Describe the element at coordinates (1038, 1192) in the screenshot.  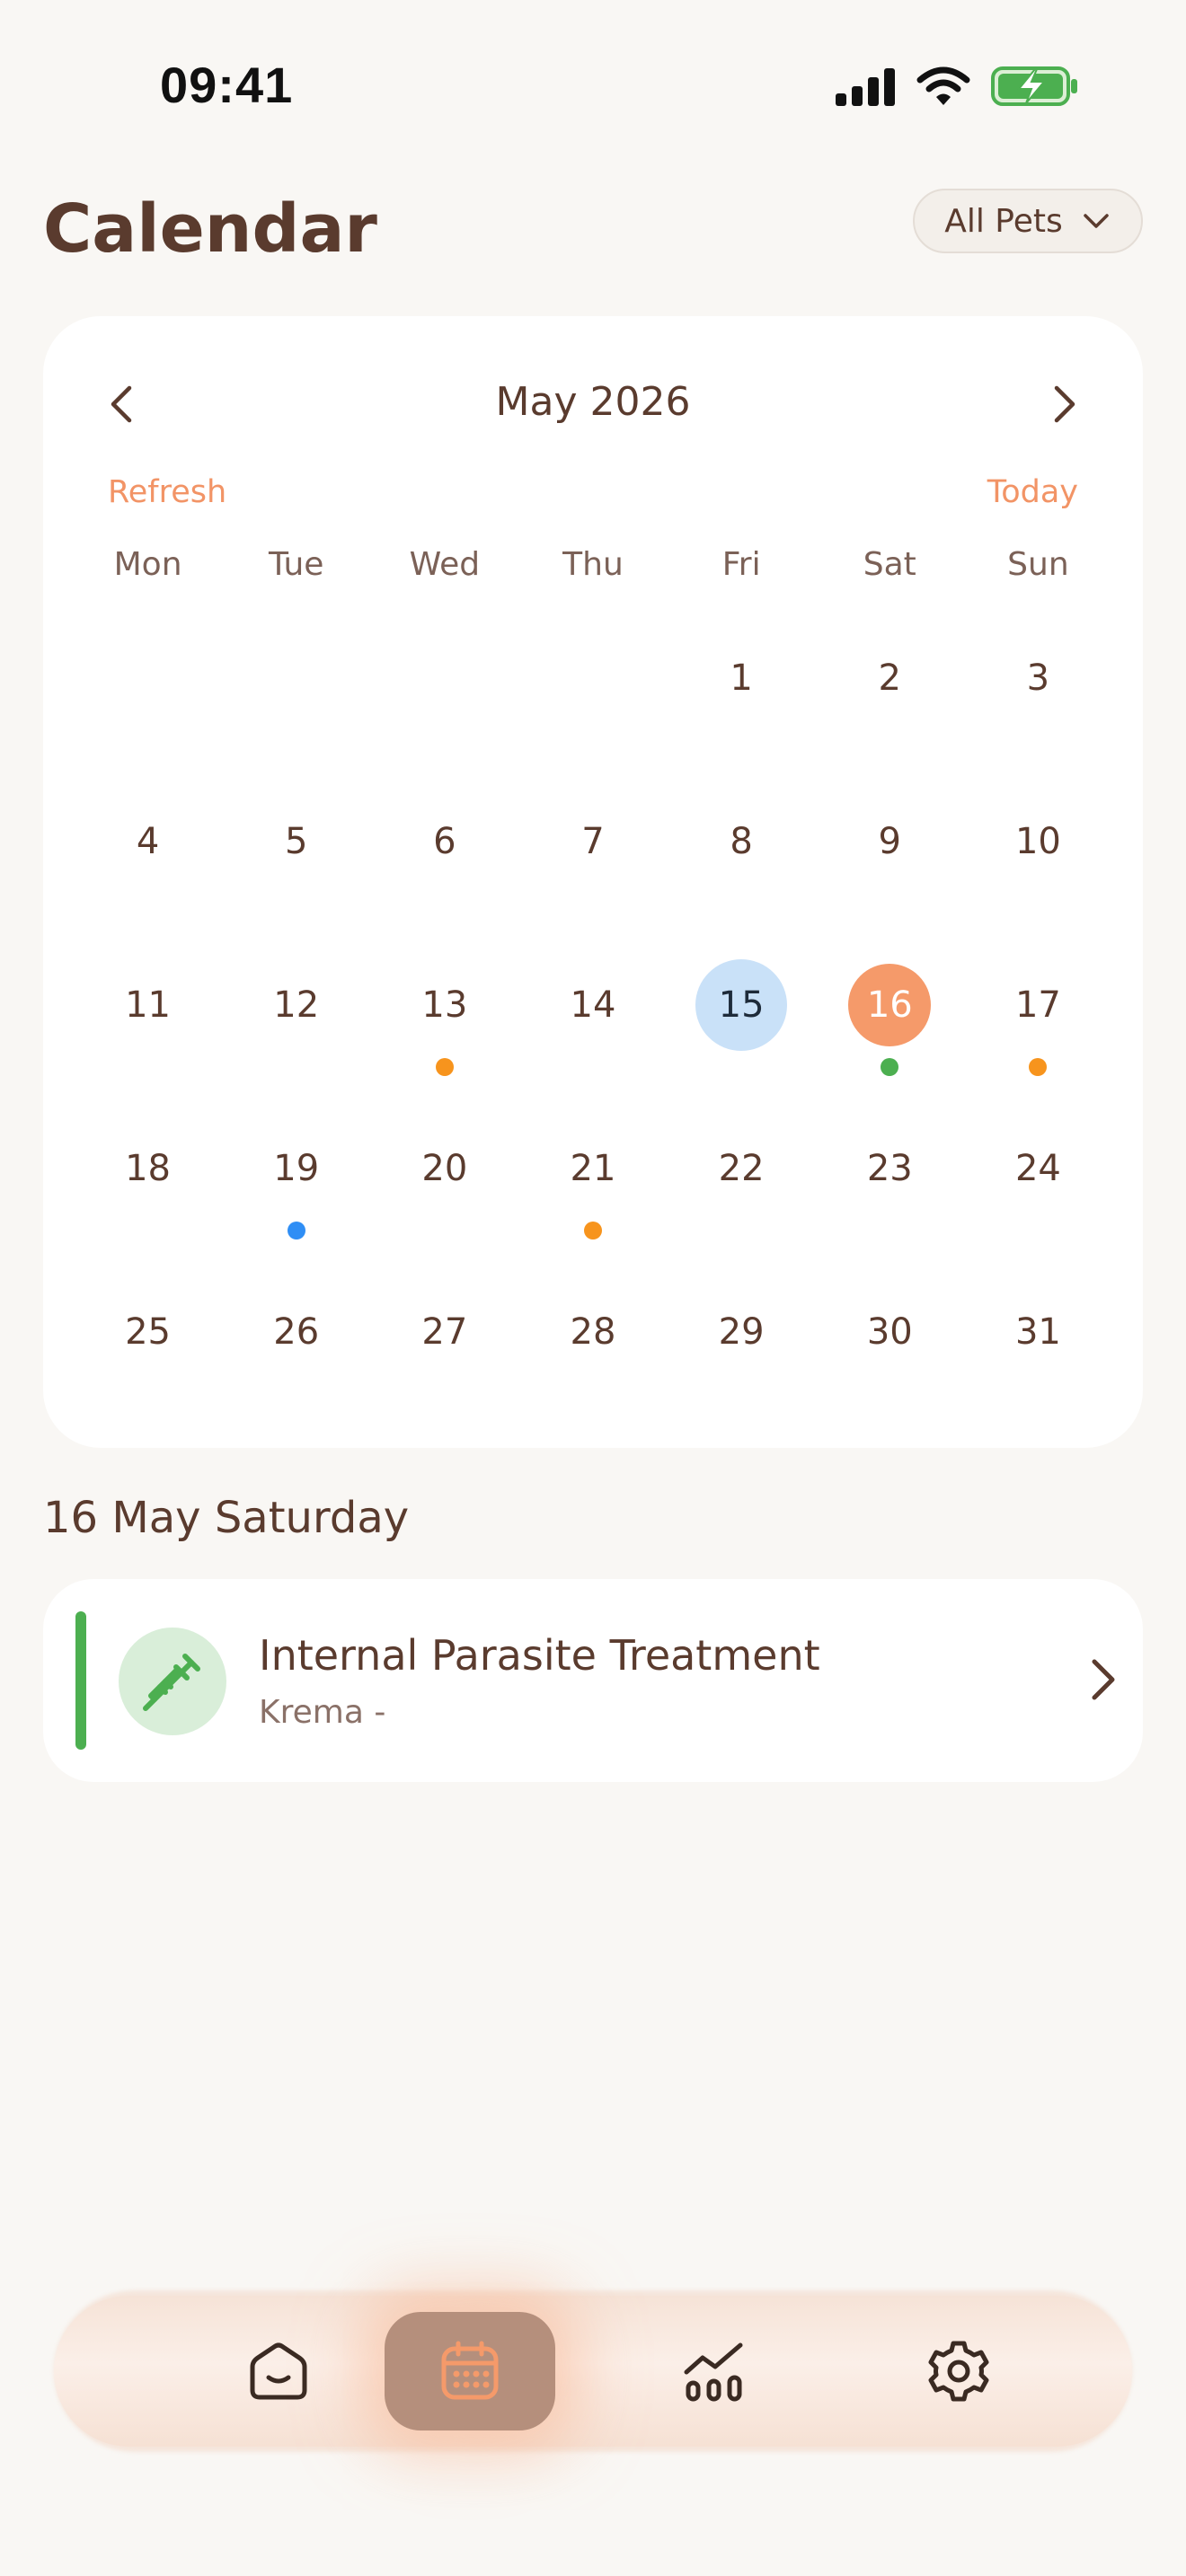
I see `day-cell: 24` at that location.